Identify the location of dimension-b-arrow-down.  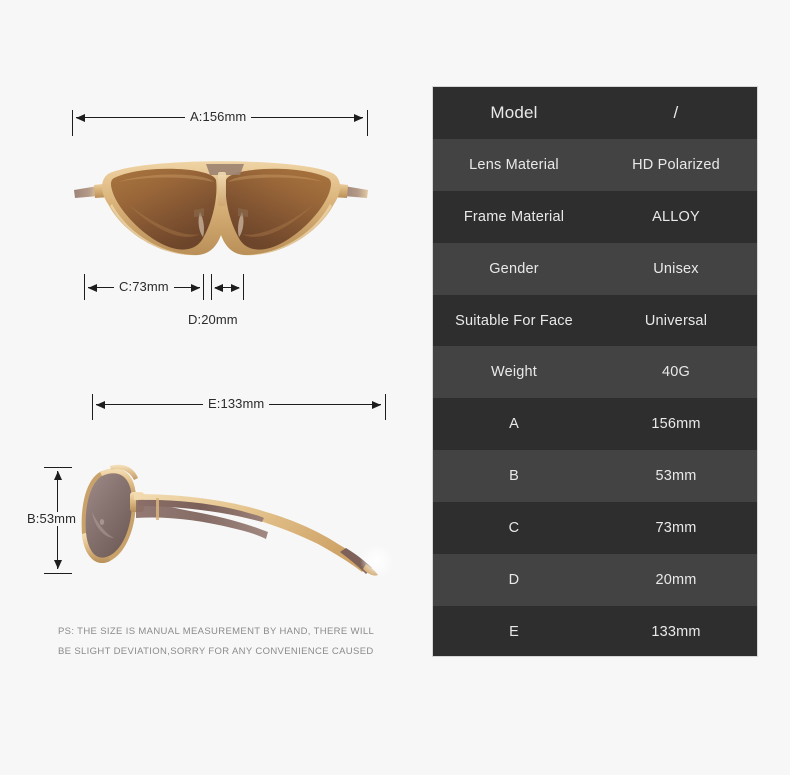
(57, 564).